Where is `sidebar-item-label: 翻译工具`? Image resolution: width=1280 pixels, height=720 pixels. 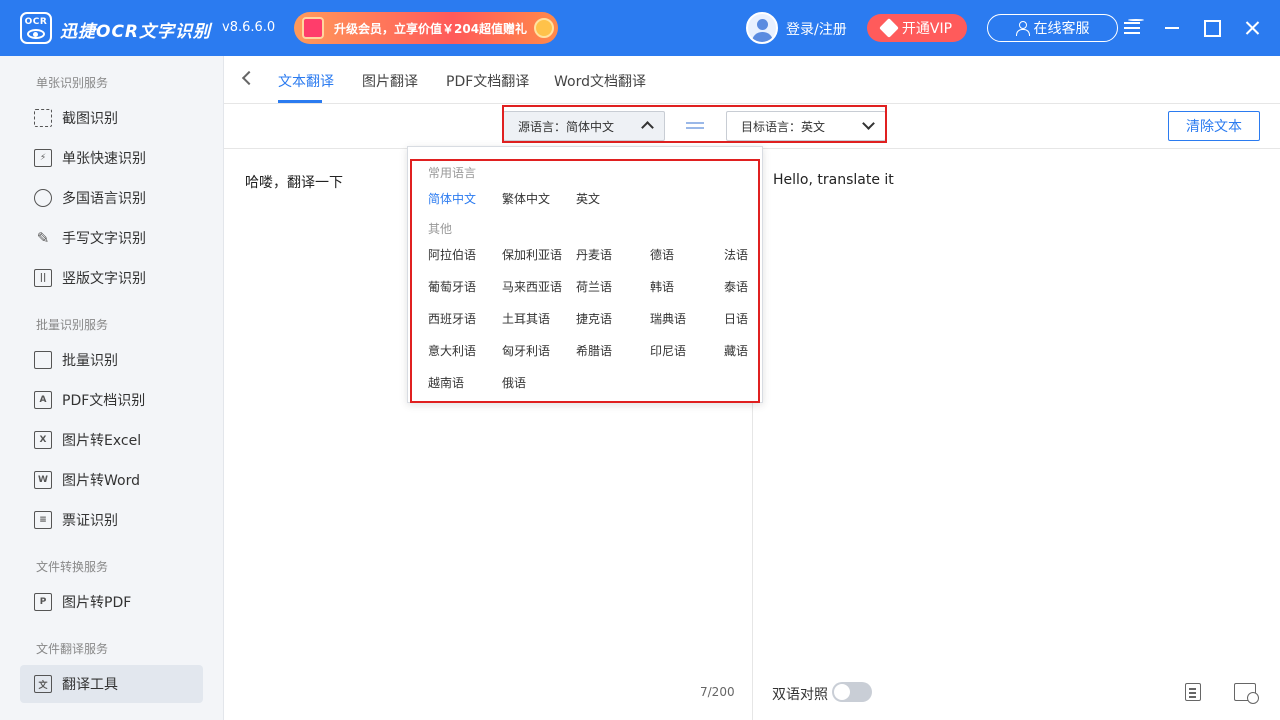
sidebar-item-label: 翻译工具 is located at coordinates (90, 685).